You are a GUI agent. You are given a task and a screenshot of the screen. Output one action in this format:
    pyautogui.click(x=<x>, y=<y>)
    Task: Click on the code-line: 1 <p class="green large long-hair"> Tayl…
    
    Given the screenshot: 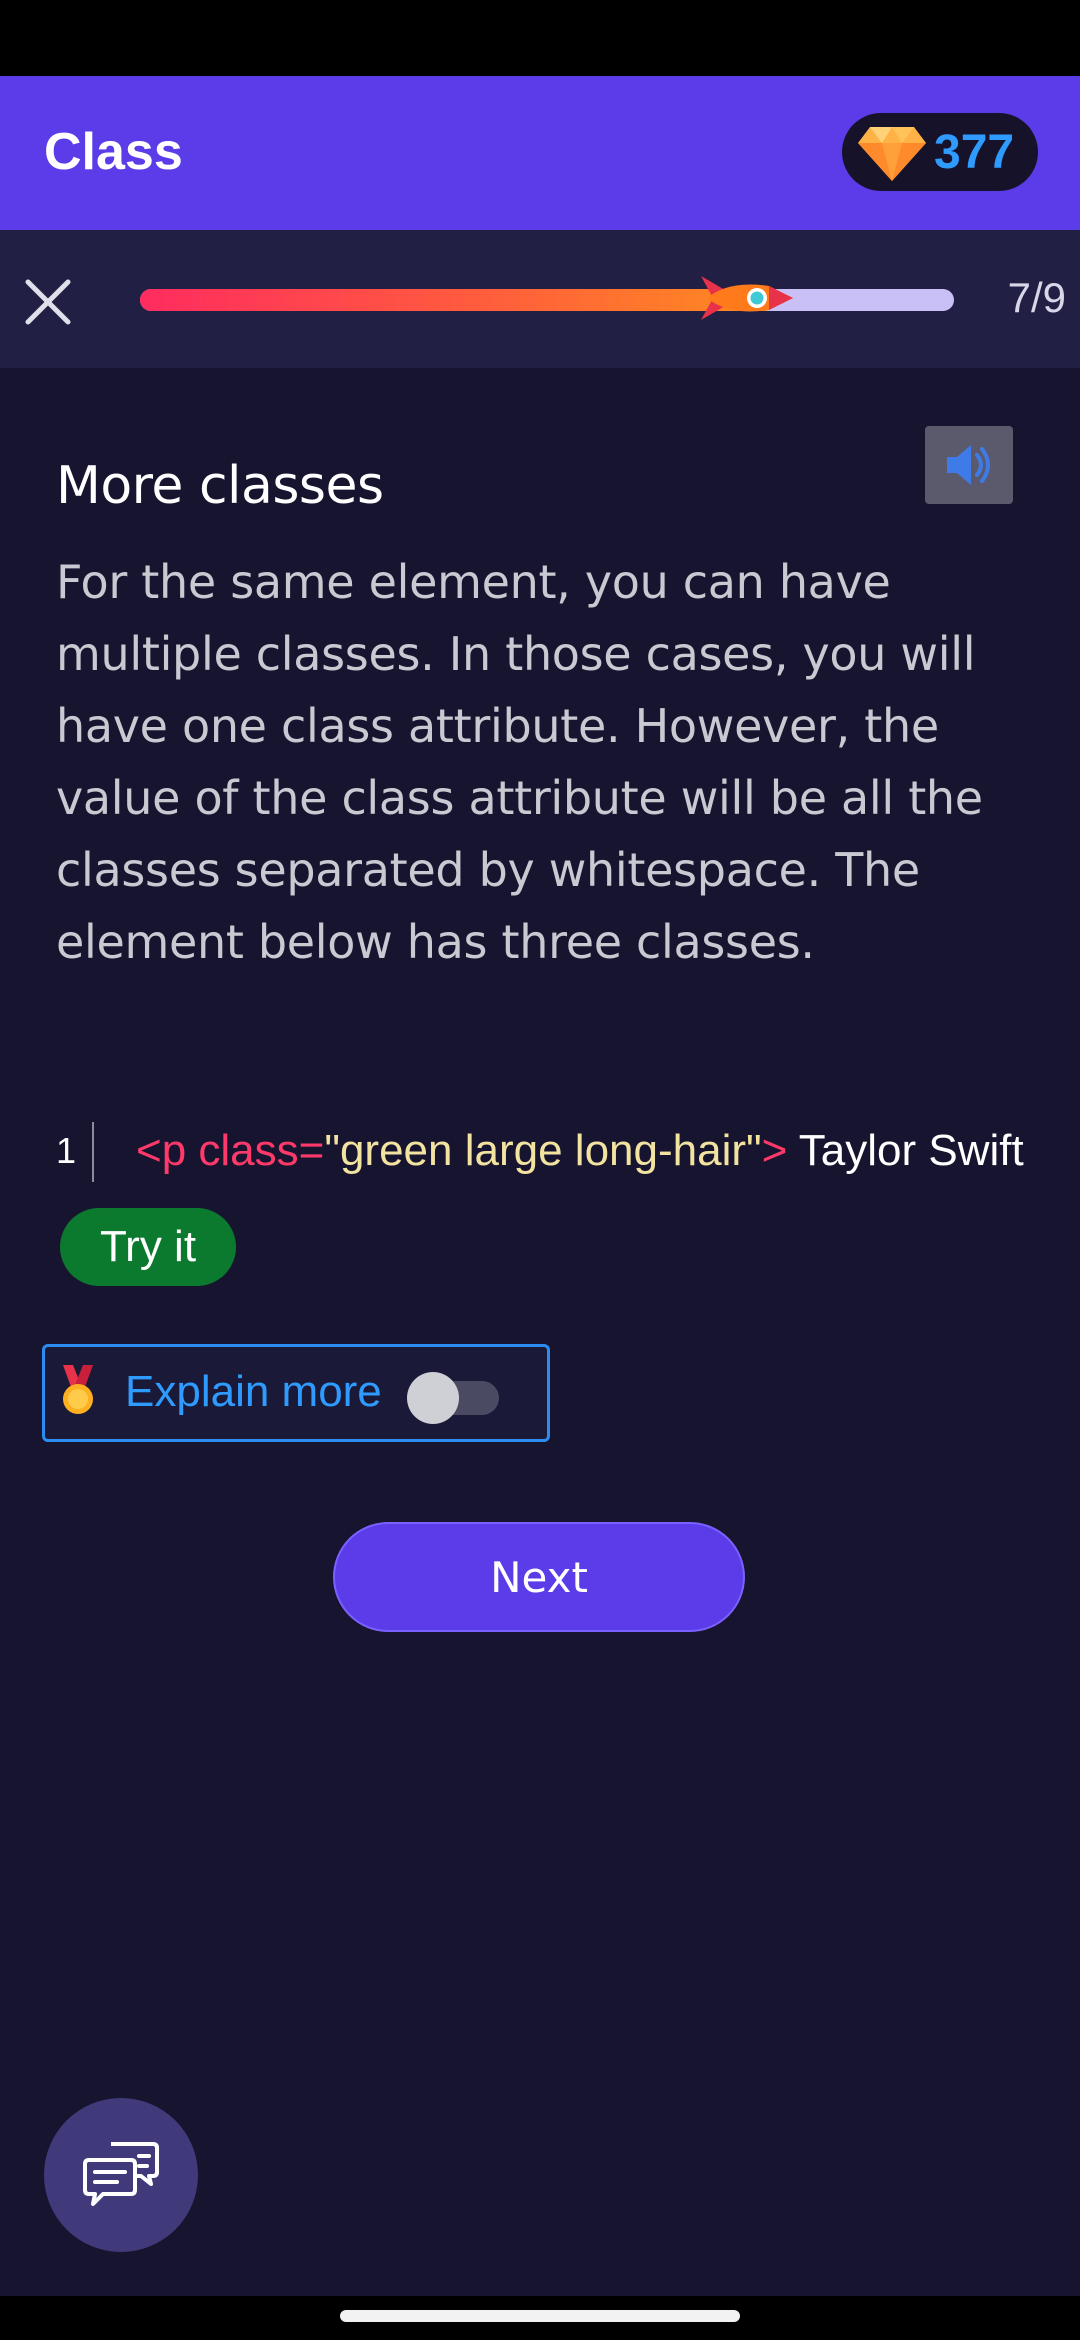 What is the action you would take?
    pyautogui.click(x=561, y=1153)
    